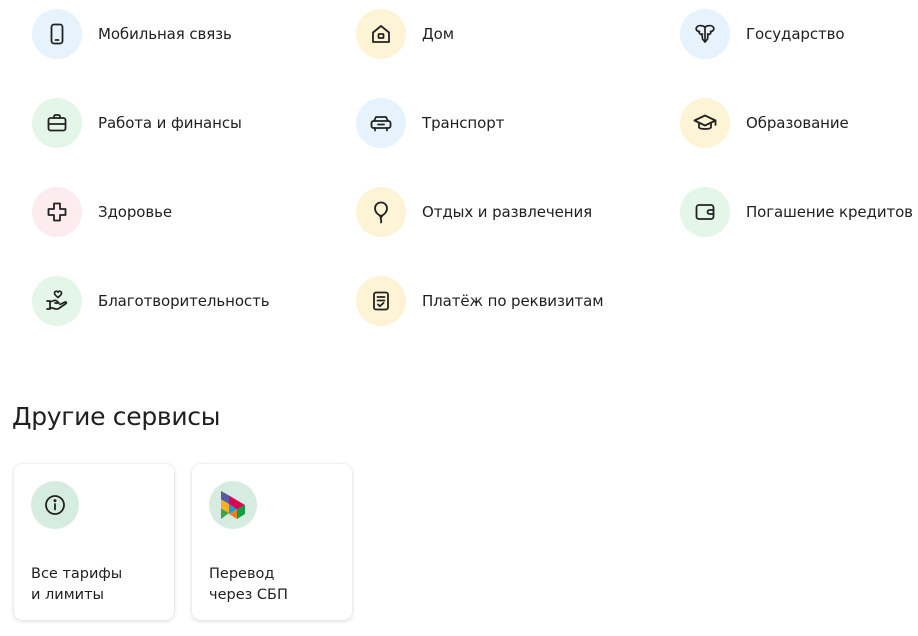 The width and height of the screenshot is (918, 636). I want to click on tariffs-limits-card: Все тарифы и лимиты, so click(94, 542).